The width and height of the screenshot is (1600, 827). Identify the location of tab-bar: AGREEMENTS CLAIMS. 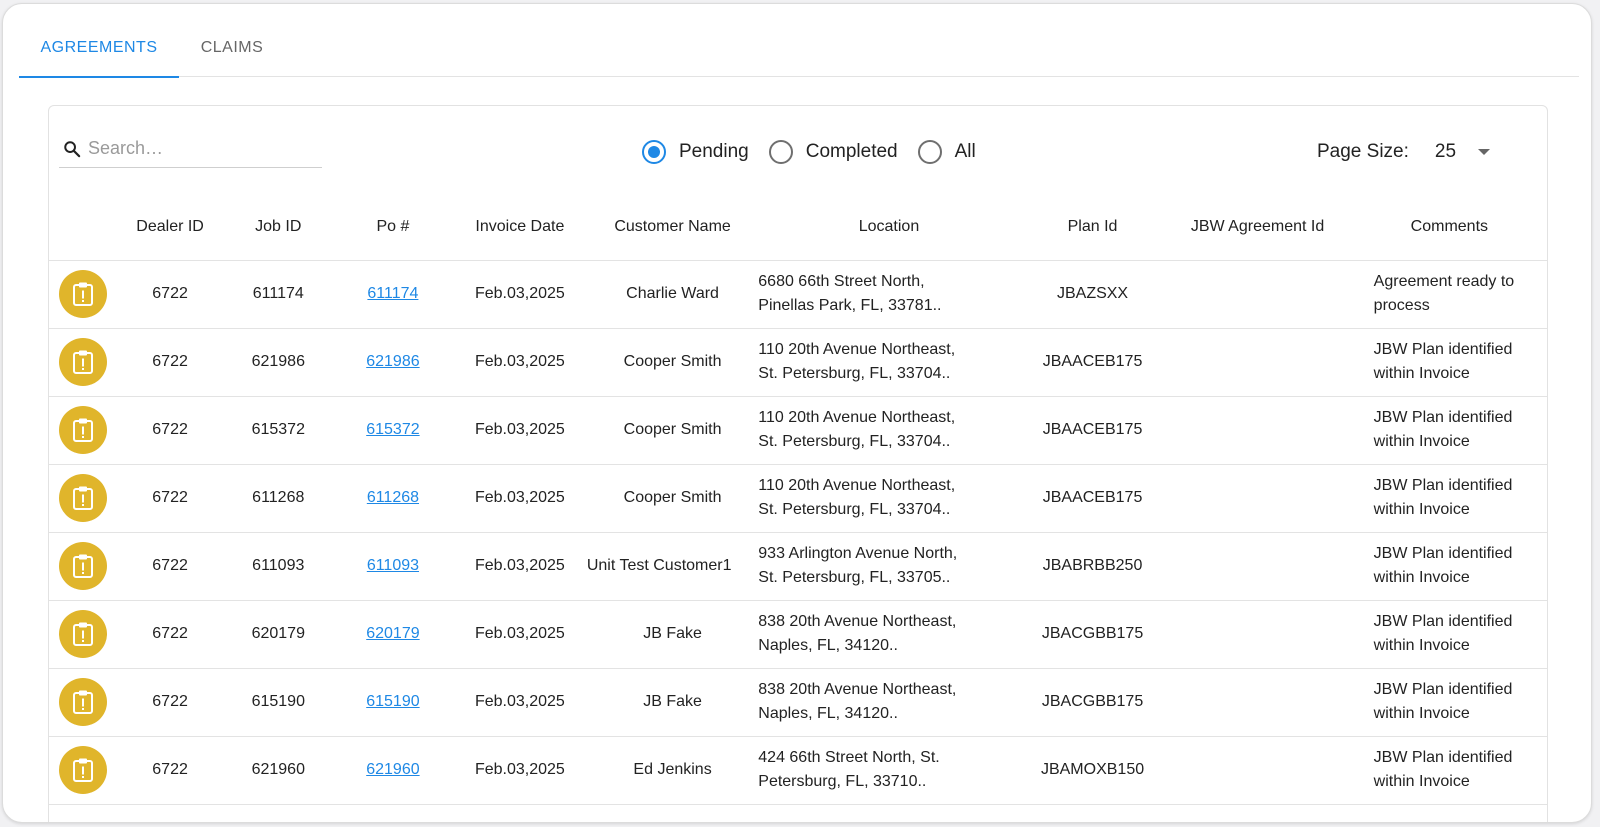
(799, 41).